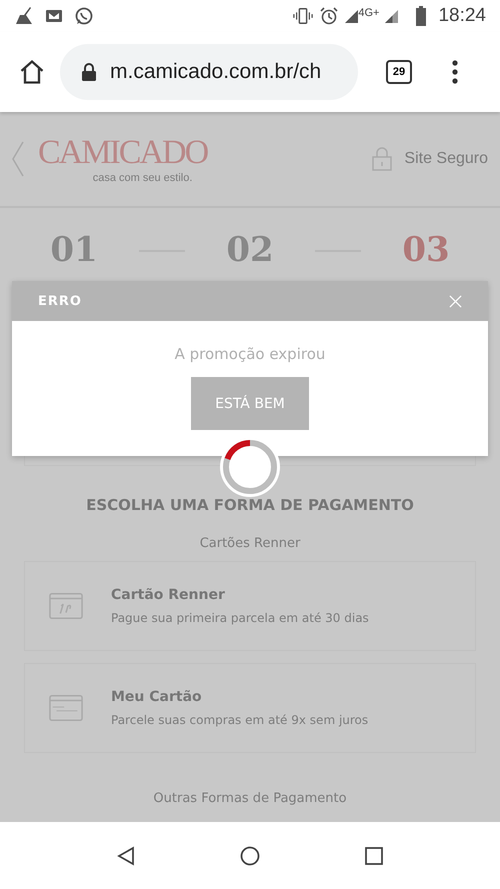 Image resolution: width=500 pixels, height=889 pixels. What do you see at coordinates (455, 72) in the screenshot?
I see `menu-icon` at bounding box center [455, 72].